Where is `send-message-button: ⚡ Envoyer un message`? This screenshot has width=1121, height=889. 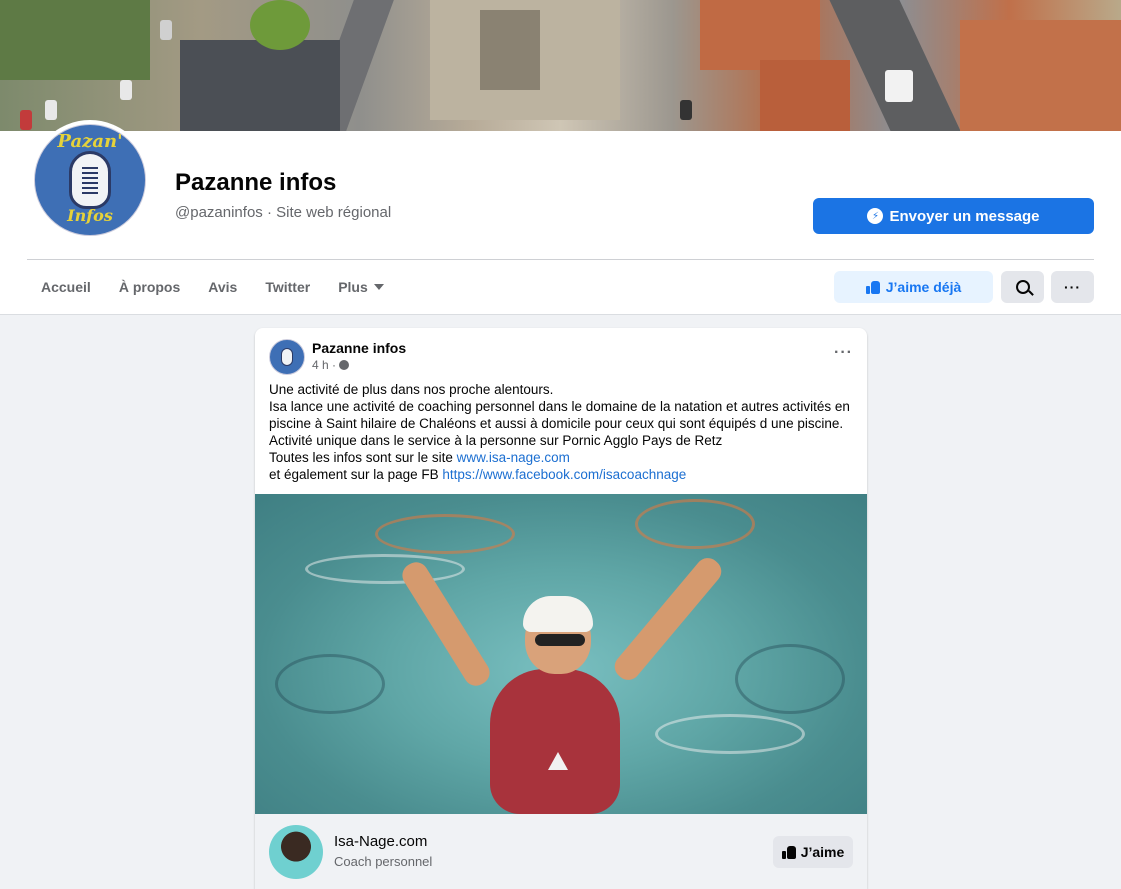 send-message-button: ⚡ Envoyer un message is located at coordinates (953, 216).